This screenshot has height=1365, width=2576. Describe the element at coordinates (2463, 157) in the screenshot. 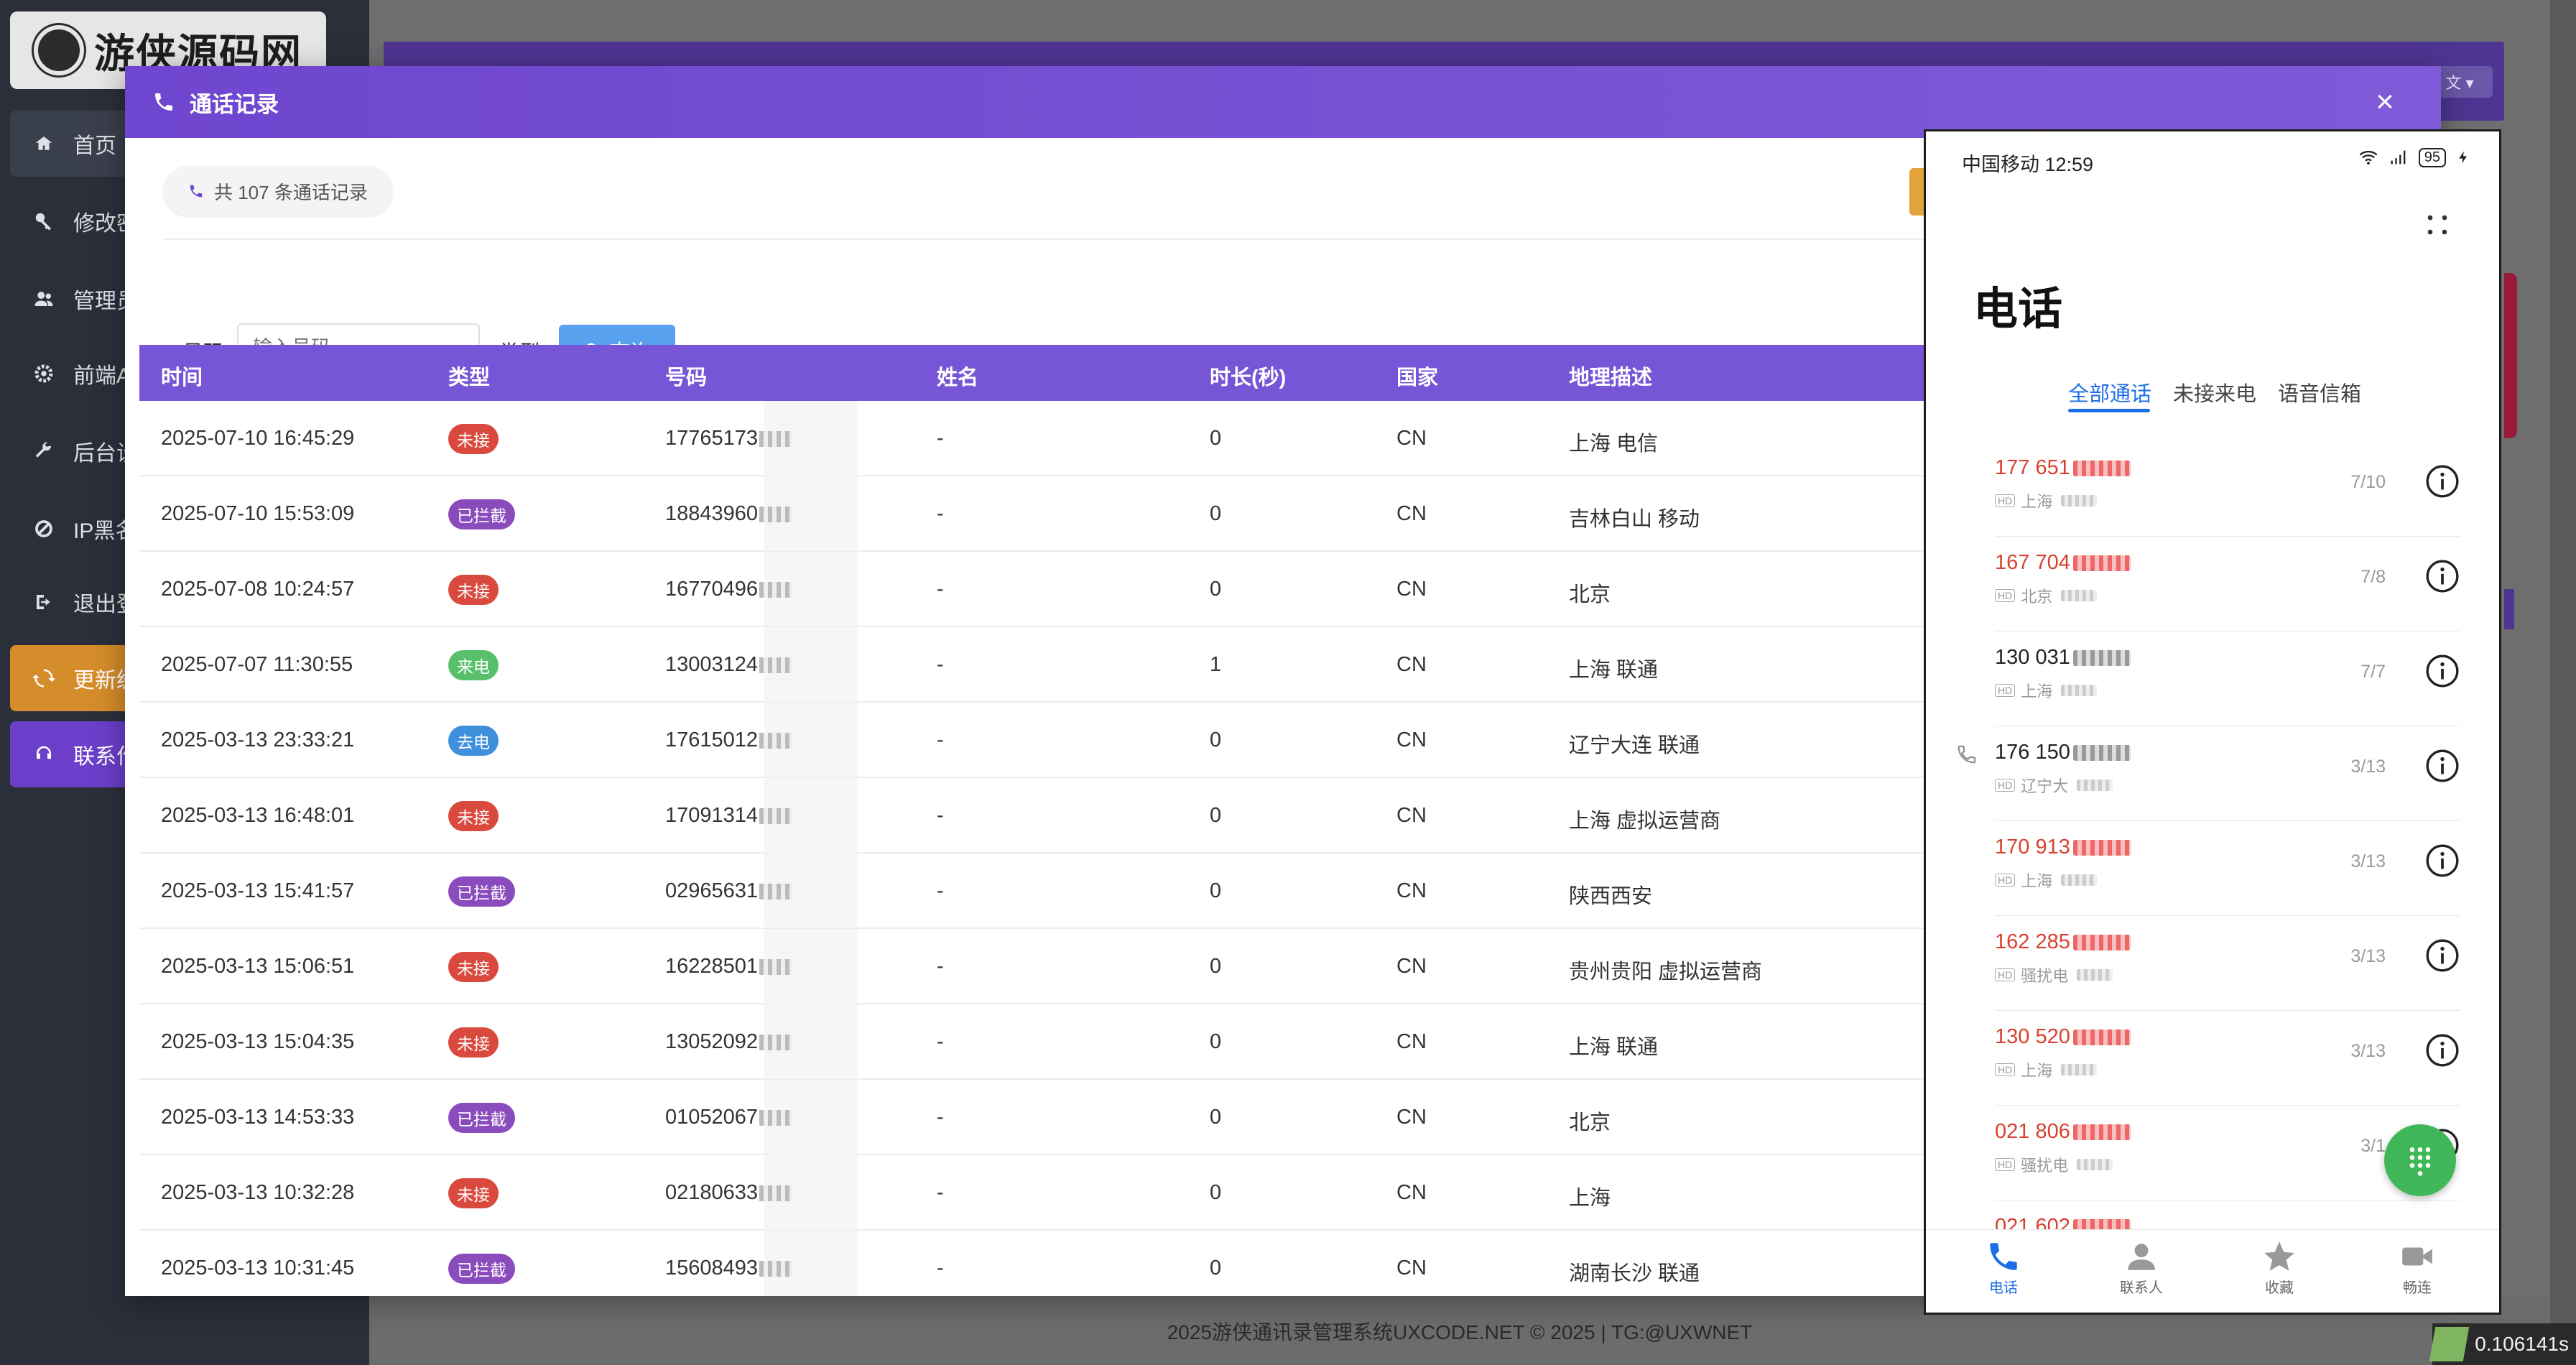

I see `charging-icon` at that location.